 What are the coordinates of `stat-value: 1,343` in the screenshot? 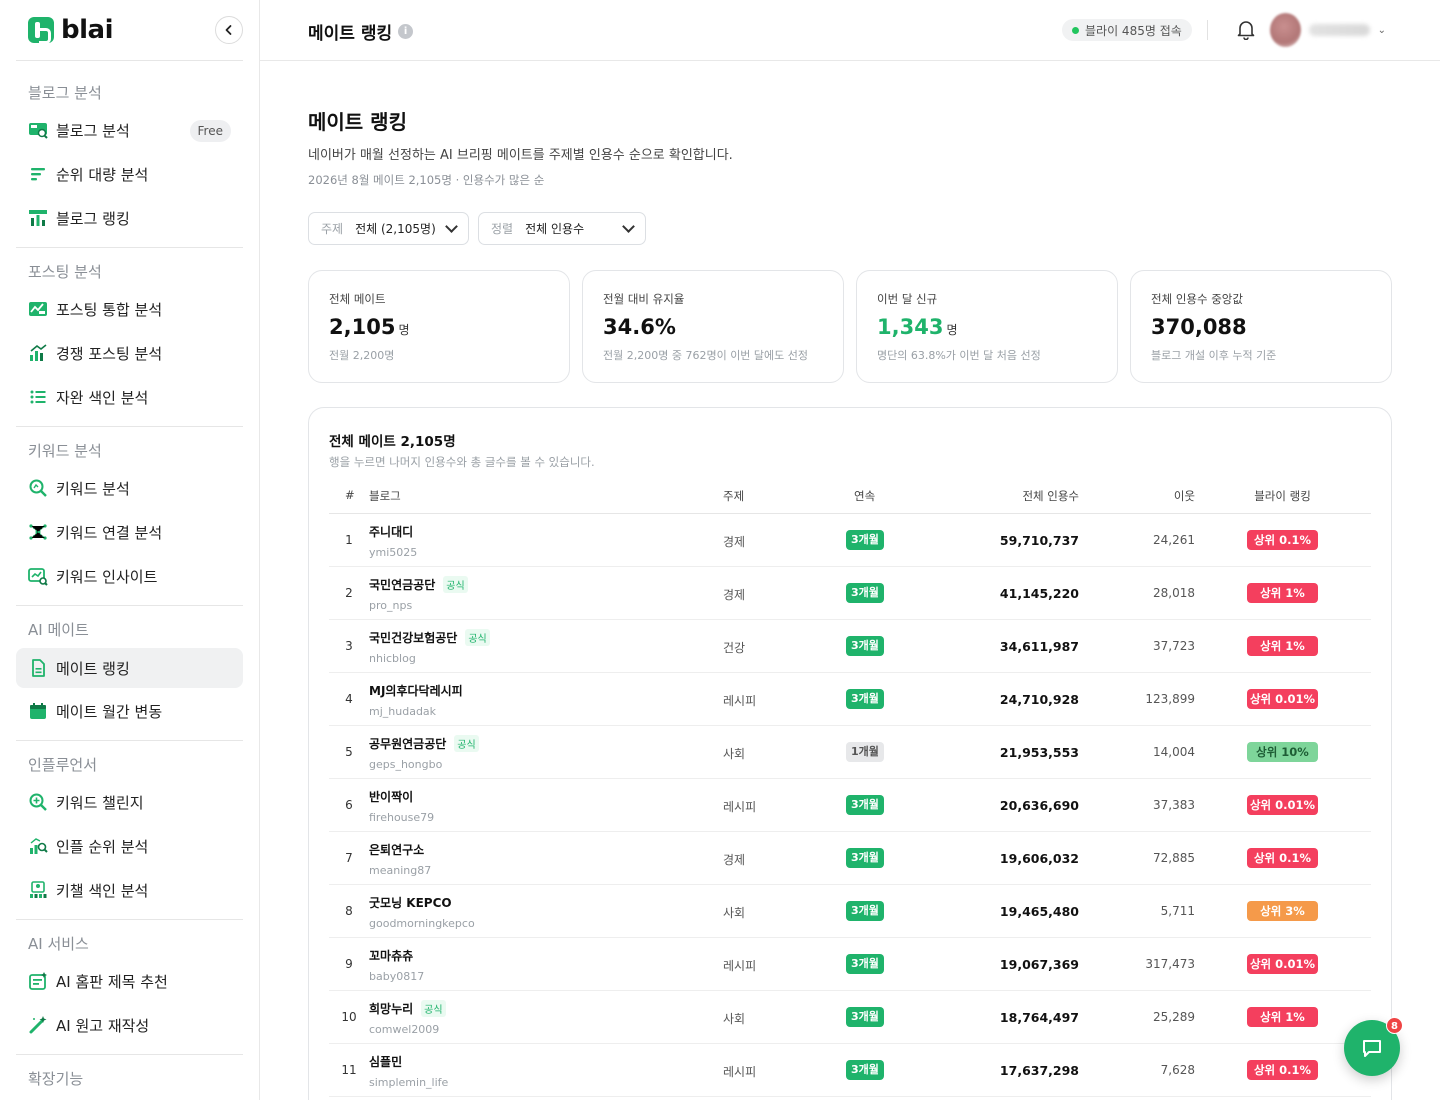 It's located at (910, 327).